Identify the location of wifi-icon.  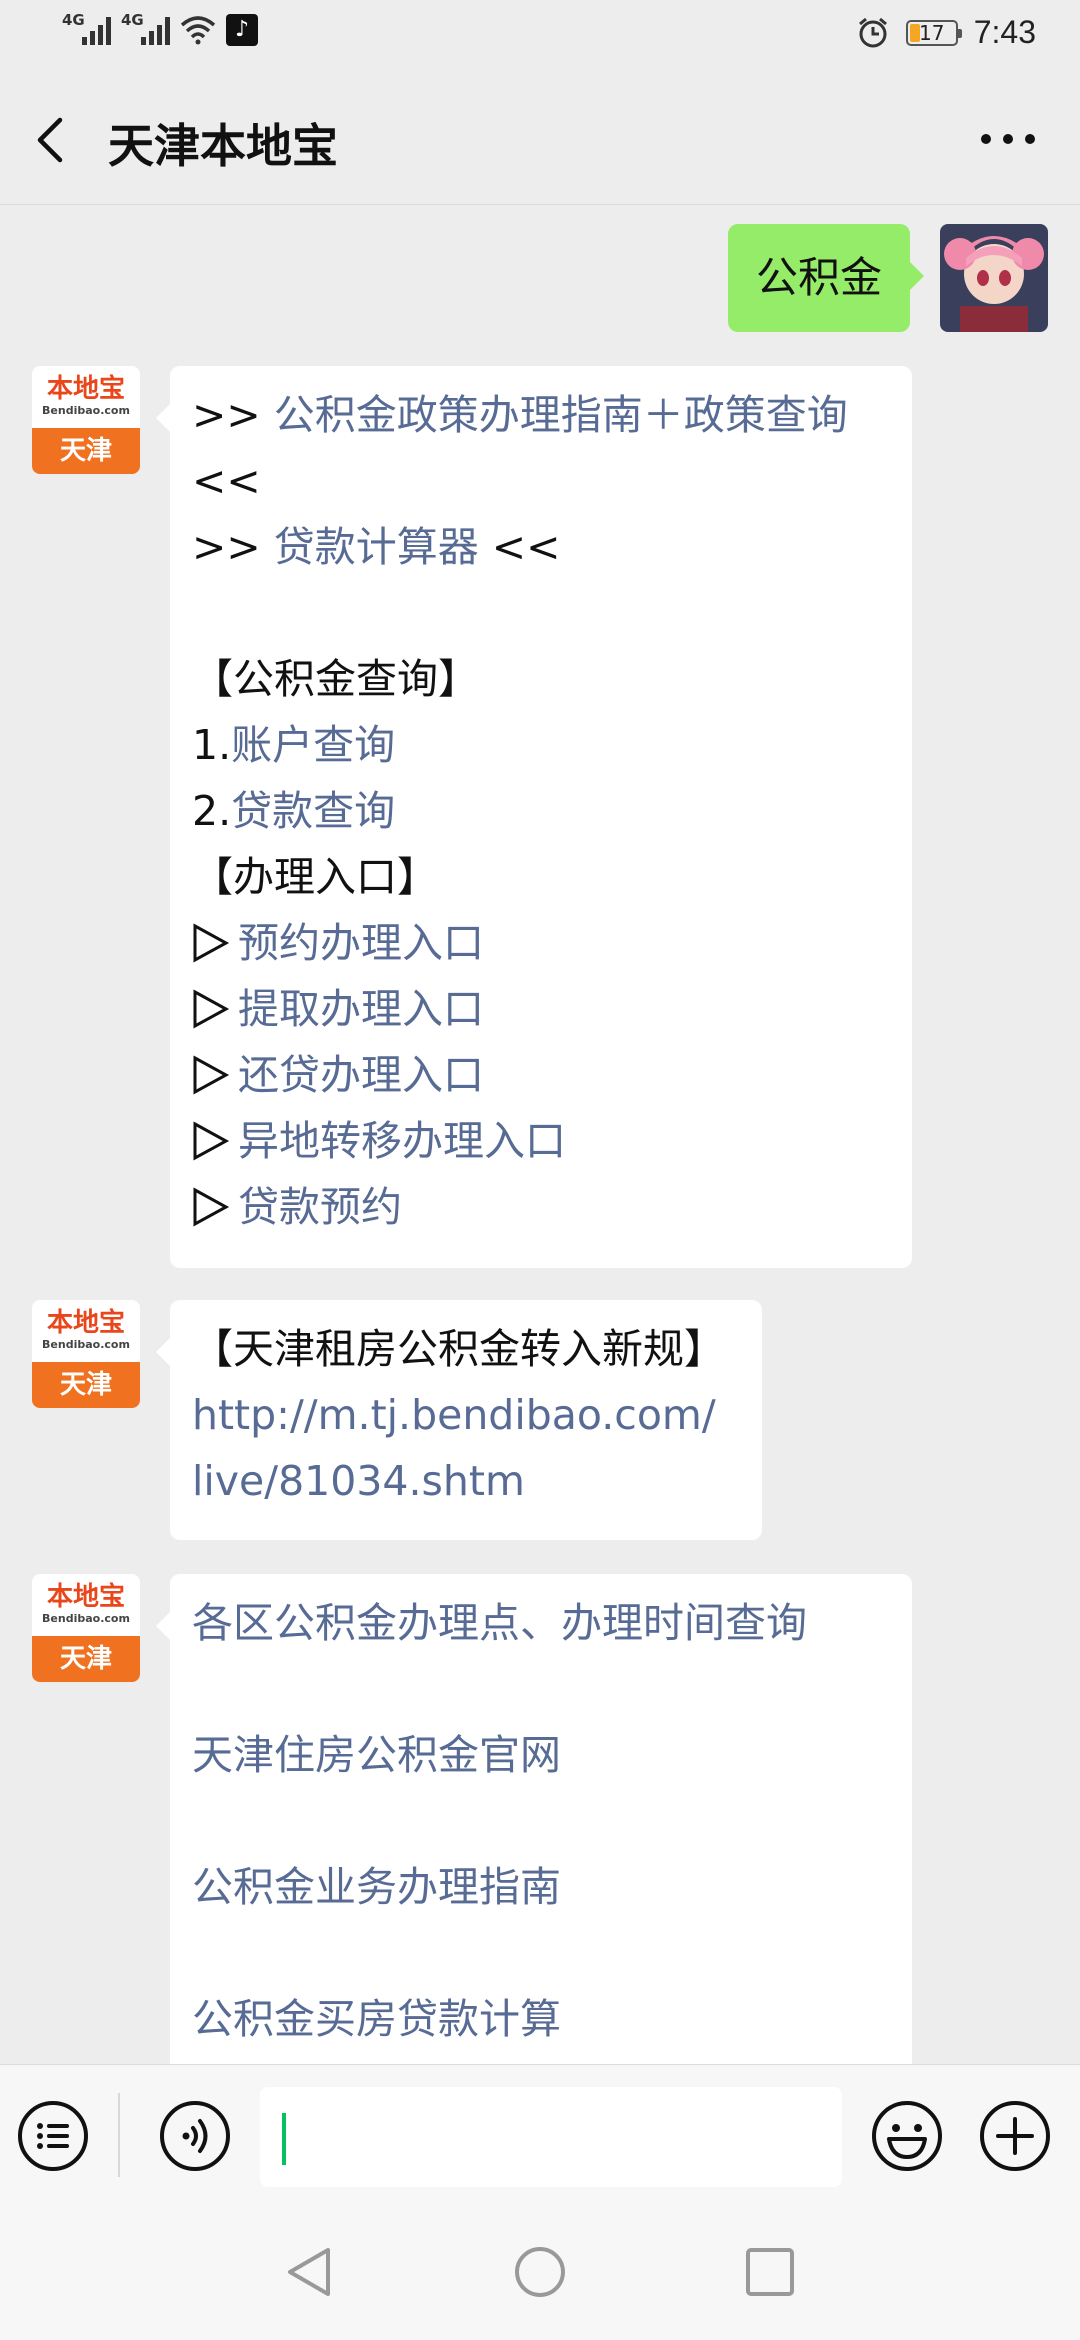
(198, 30).